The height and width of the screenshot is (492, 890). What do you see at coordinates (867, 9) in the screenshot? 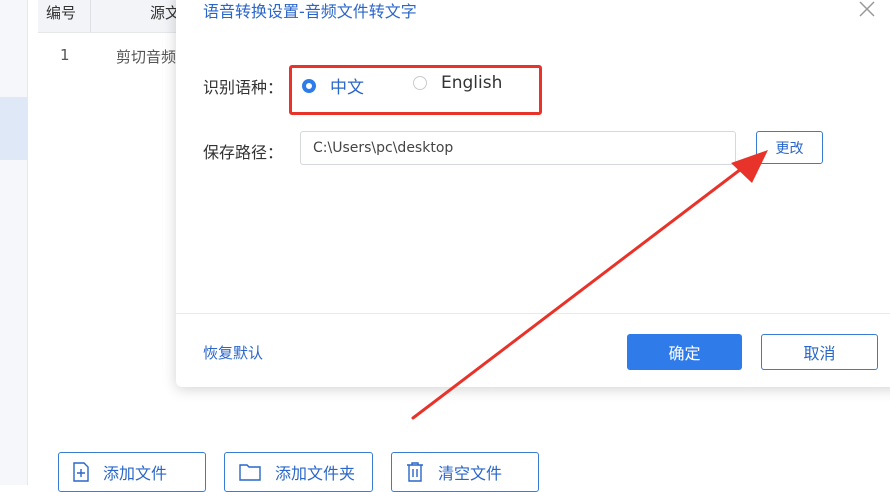
I see `close-icon` at bounding box center [867, 9].